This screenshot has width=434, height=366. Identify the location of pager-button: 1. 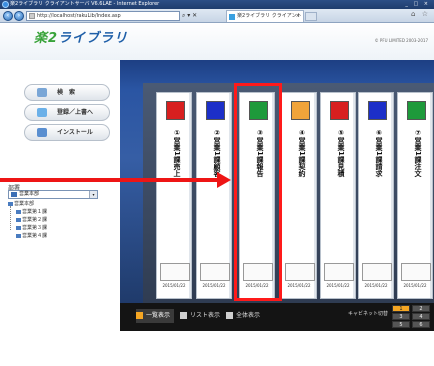
(401, 308).